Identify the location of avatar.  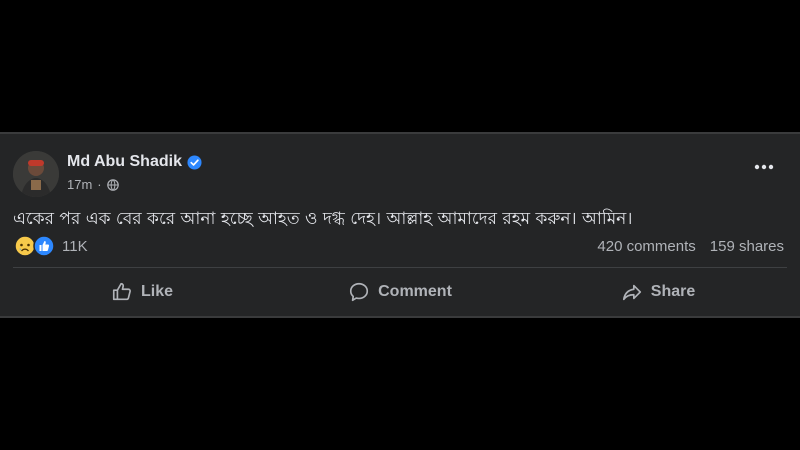
(36, 174).